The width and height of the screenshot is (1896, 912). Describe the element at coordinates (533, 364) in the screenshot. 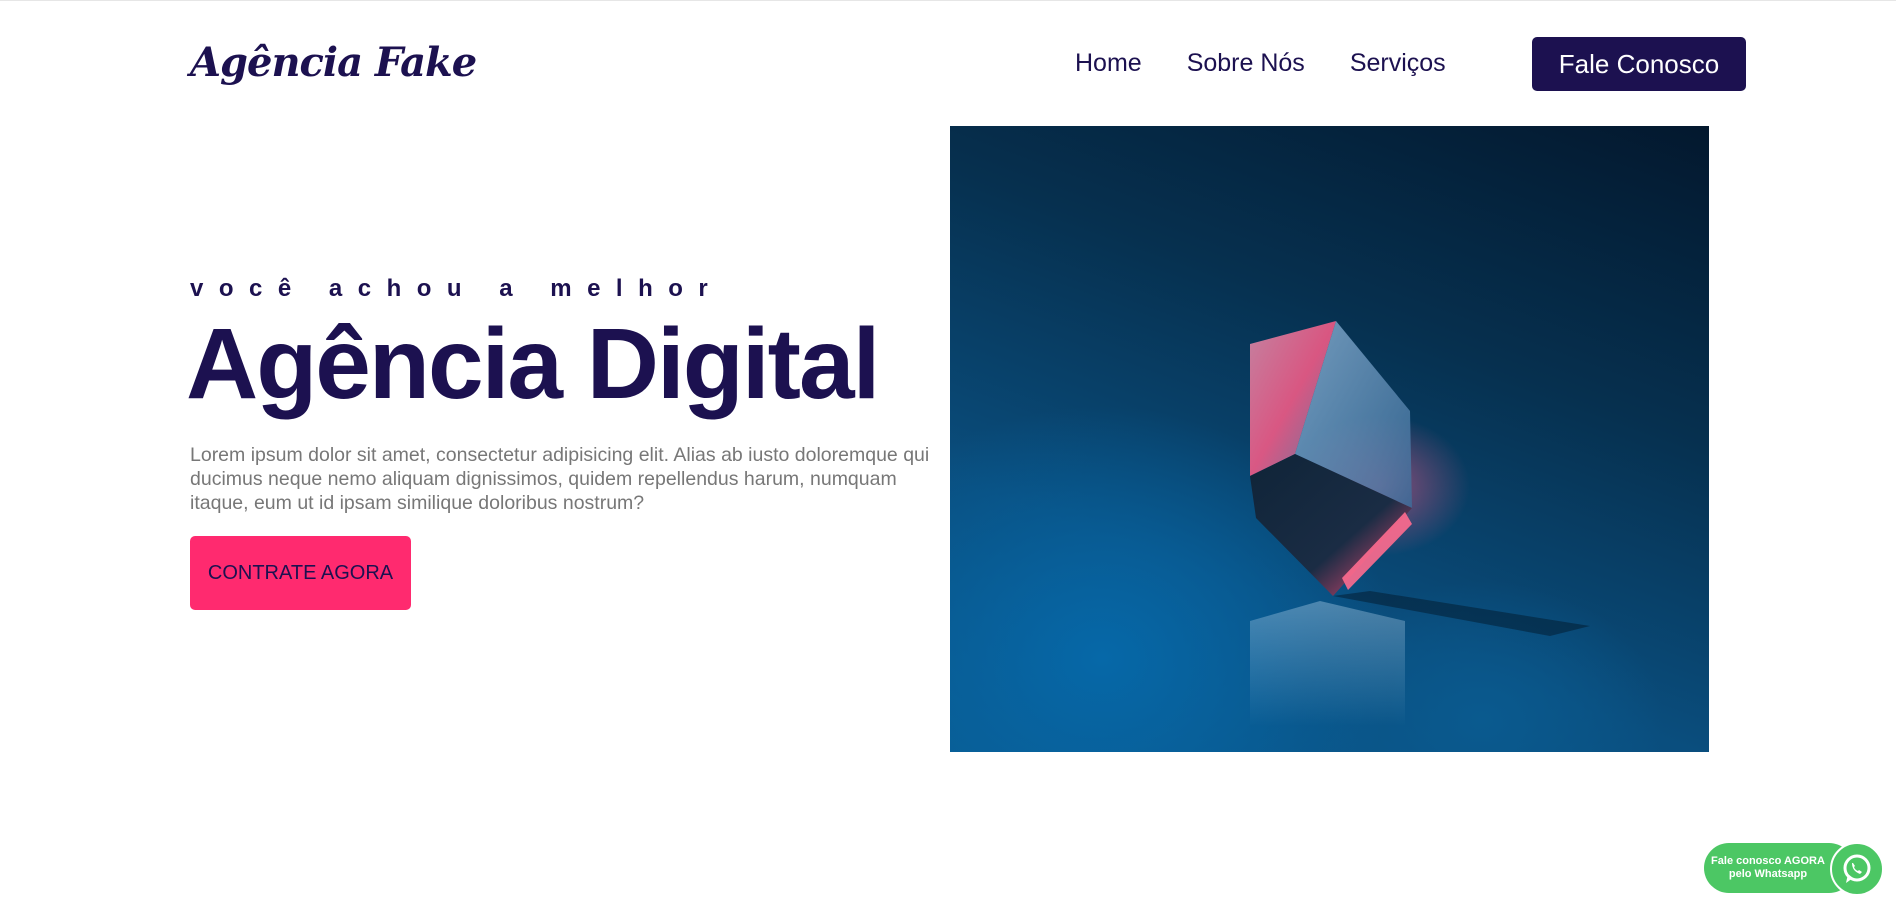

I see `hero-title: Agência Digital` at that location.